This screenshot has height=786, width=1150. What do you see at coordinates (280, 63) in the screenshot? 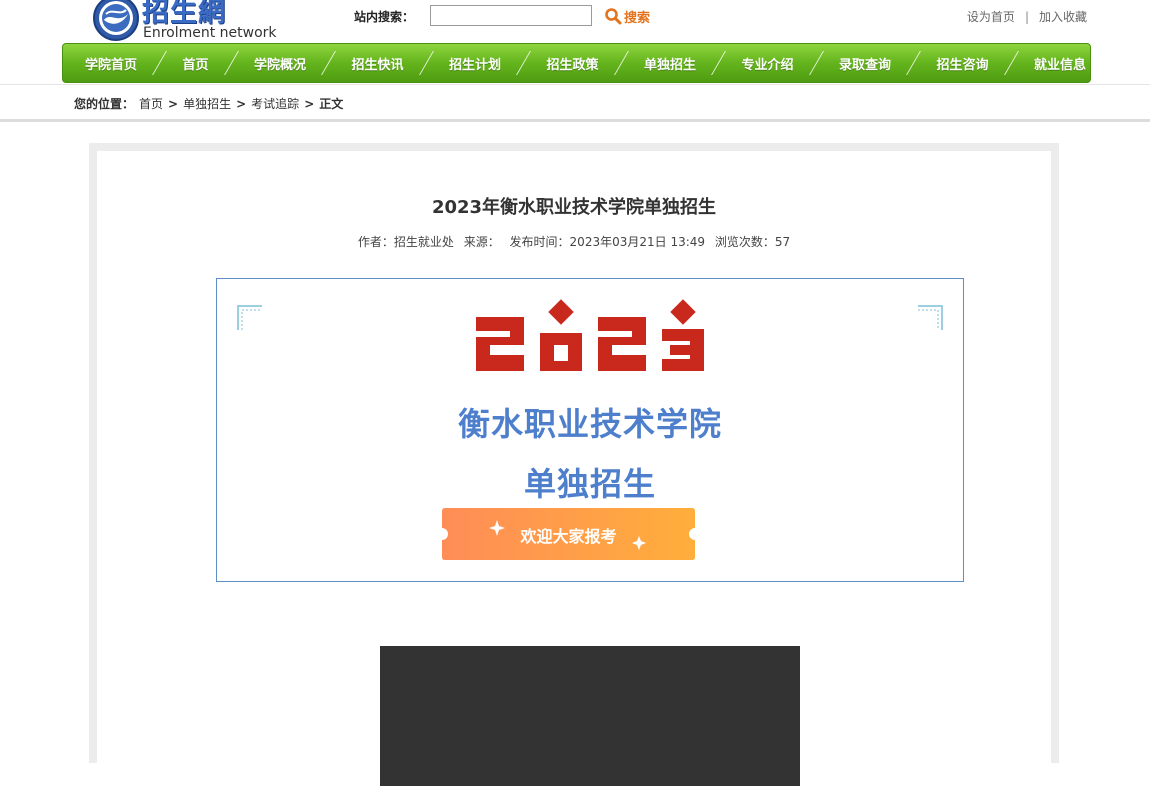
I see `nav-item-college-overview: 学院概况` at bounding box center [280, 63].